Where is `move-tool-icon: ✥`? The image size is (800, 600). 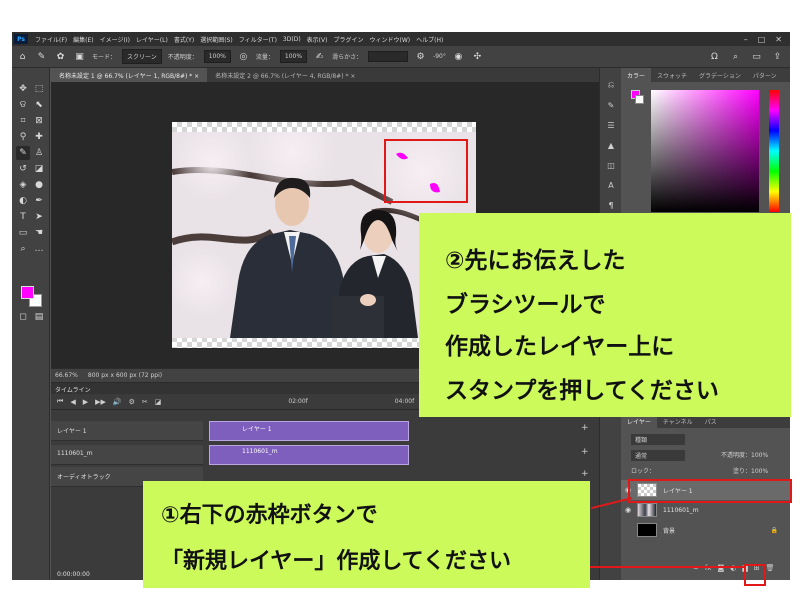
move-tool-icon: ✥ is located at coordinates (23, 89).